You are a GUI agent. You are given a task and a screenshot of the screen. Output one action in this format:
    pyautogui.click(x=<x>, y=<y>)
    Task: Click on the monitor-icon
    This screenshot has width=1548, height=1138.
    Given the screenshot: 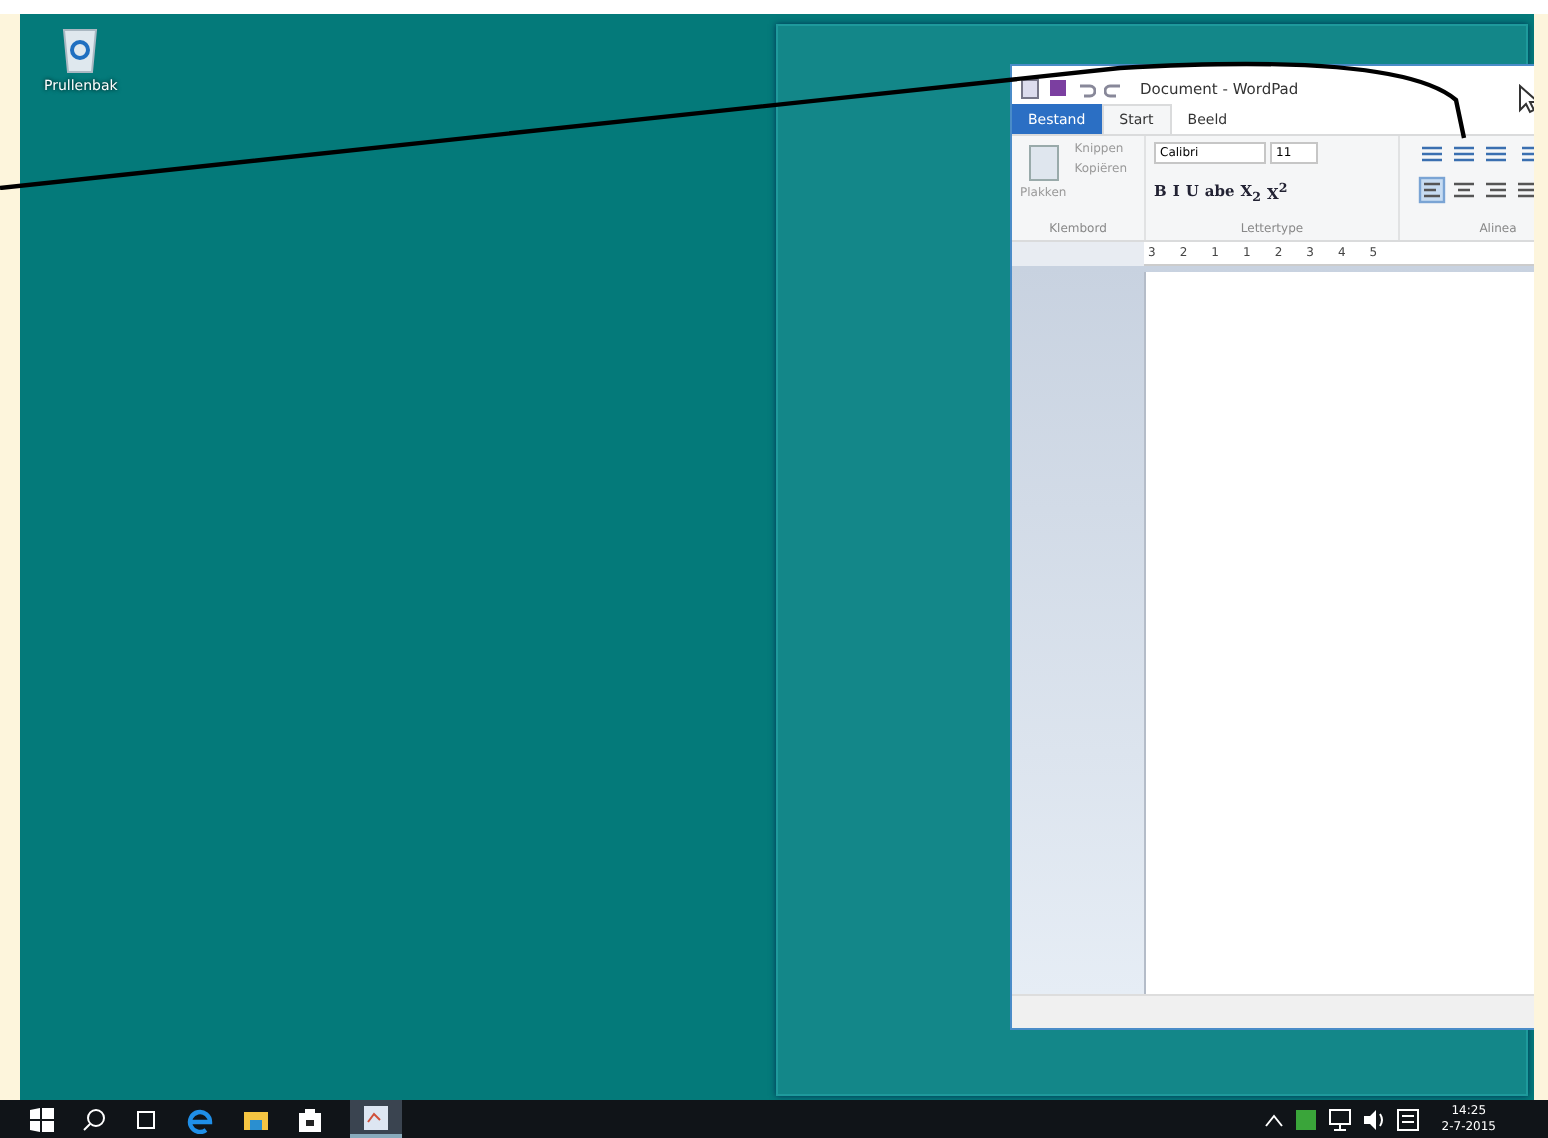 What is the action you would take?
    pyautogui.click(x=1339, y=1119)
    